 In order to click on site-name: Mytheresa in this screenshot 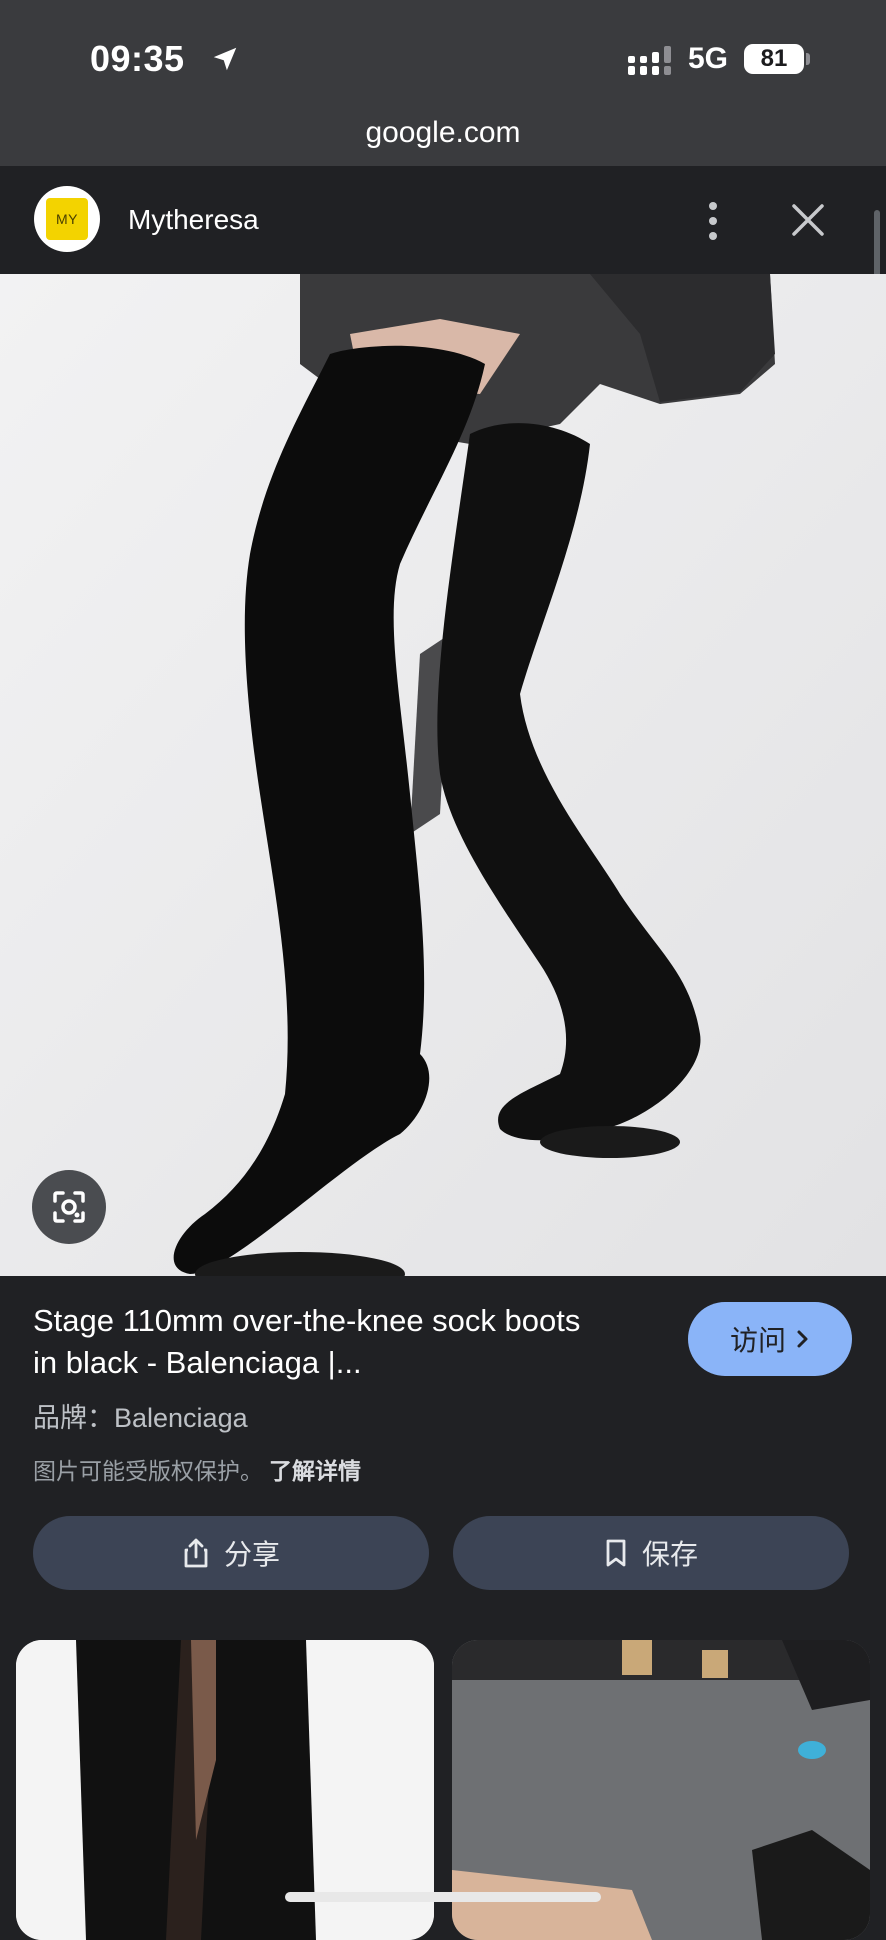, I will do `click(193, 220)`.